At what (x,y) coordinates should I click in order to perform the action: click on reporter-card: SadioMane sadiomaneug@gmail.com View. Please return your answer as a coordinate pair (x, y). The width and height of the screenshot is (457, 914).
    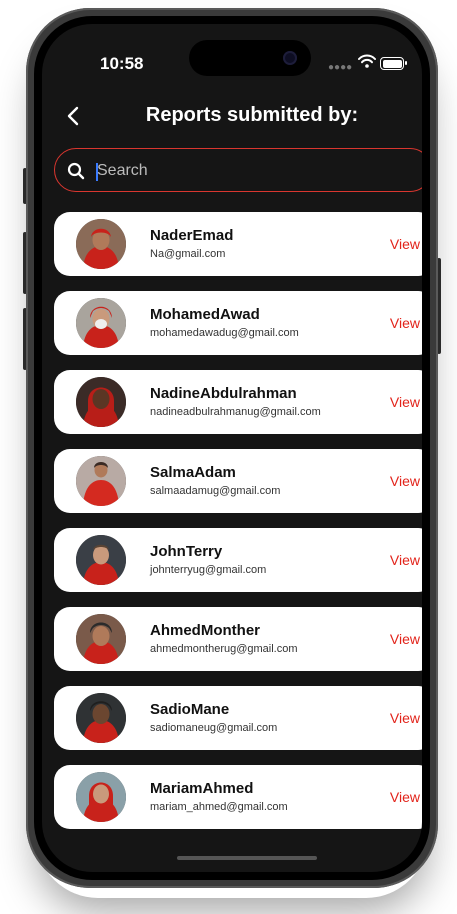
    Looking at the image, I should click on (238, 718).